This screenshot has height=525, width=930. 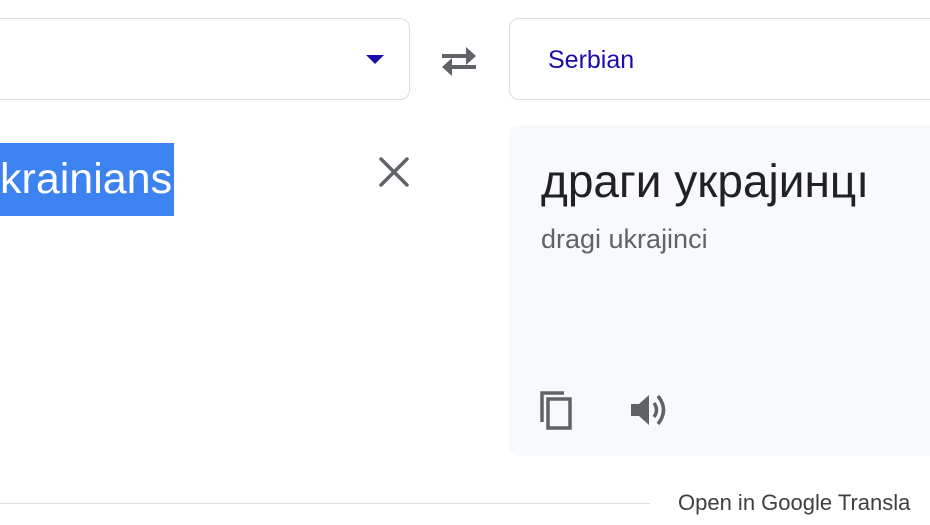 I want to click on target-language-label: Serbian, so click(x=591, y=60).